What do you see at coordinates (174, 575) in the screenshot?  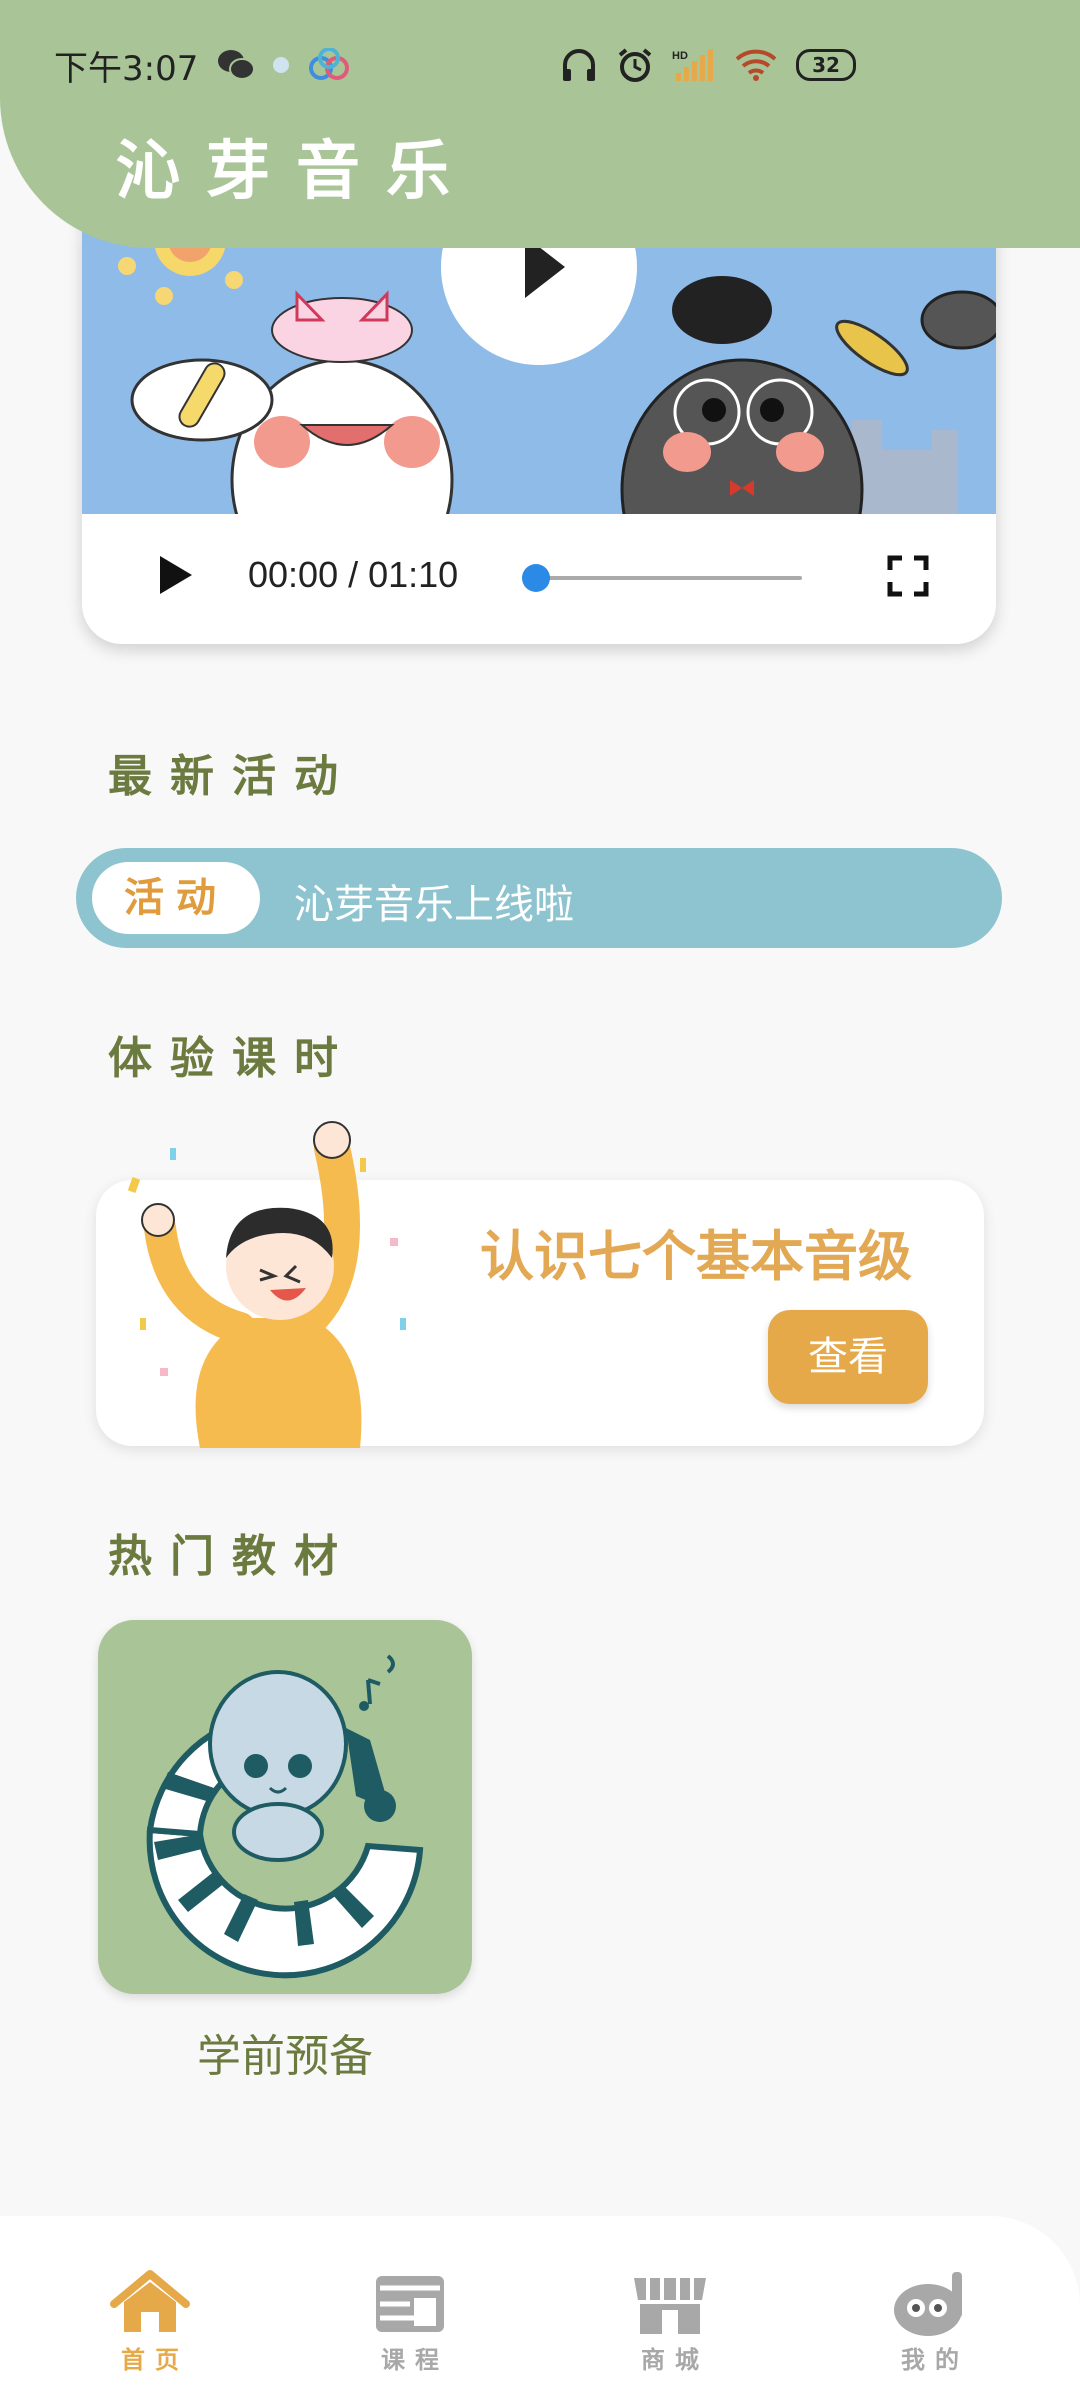 I see `play-icon` at bounding box center [174, 575].